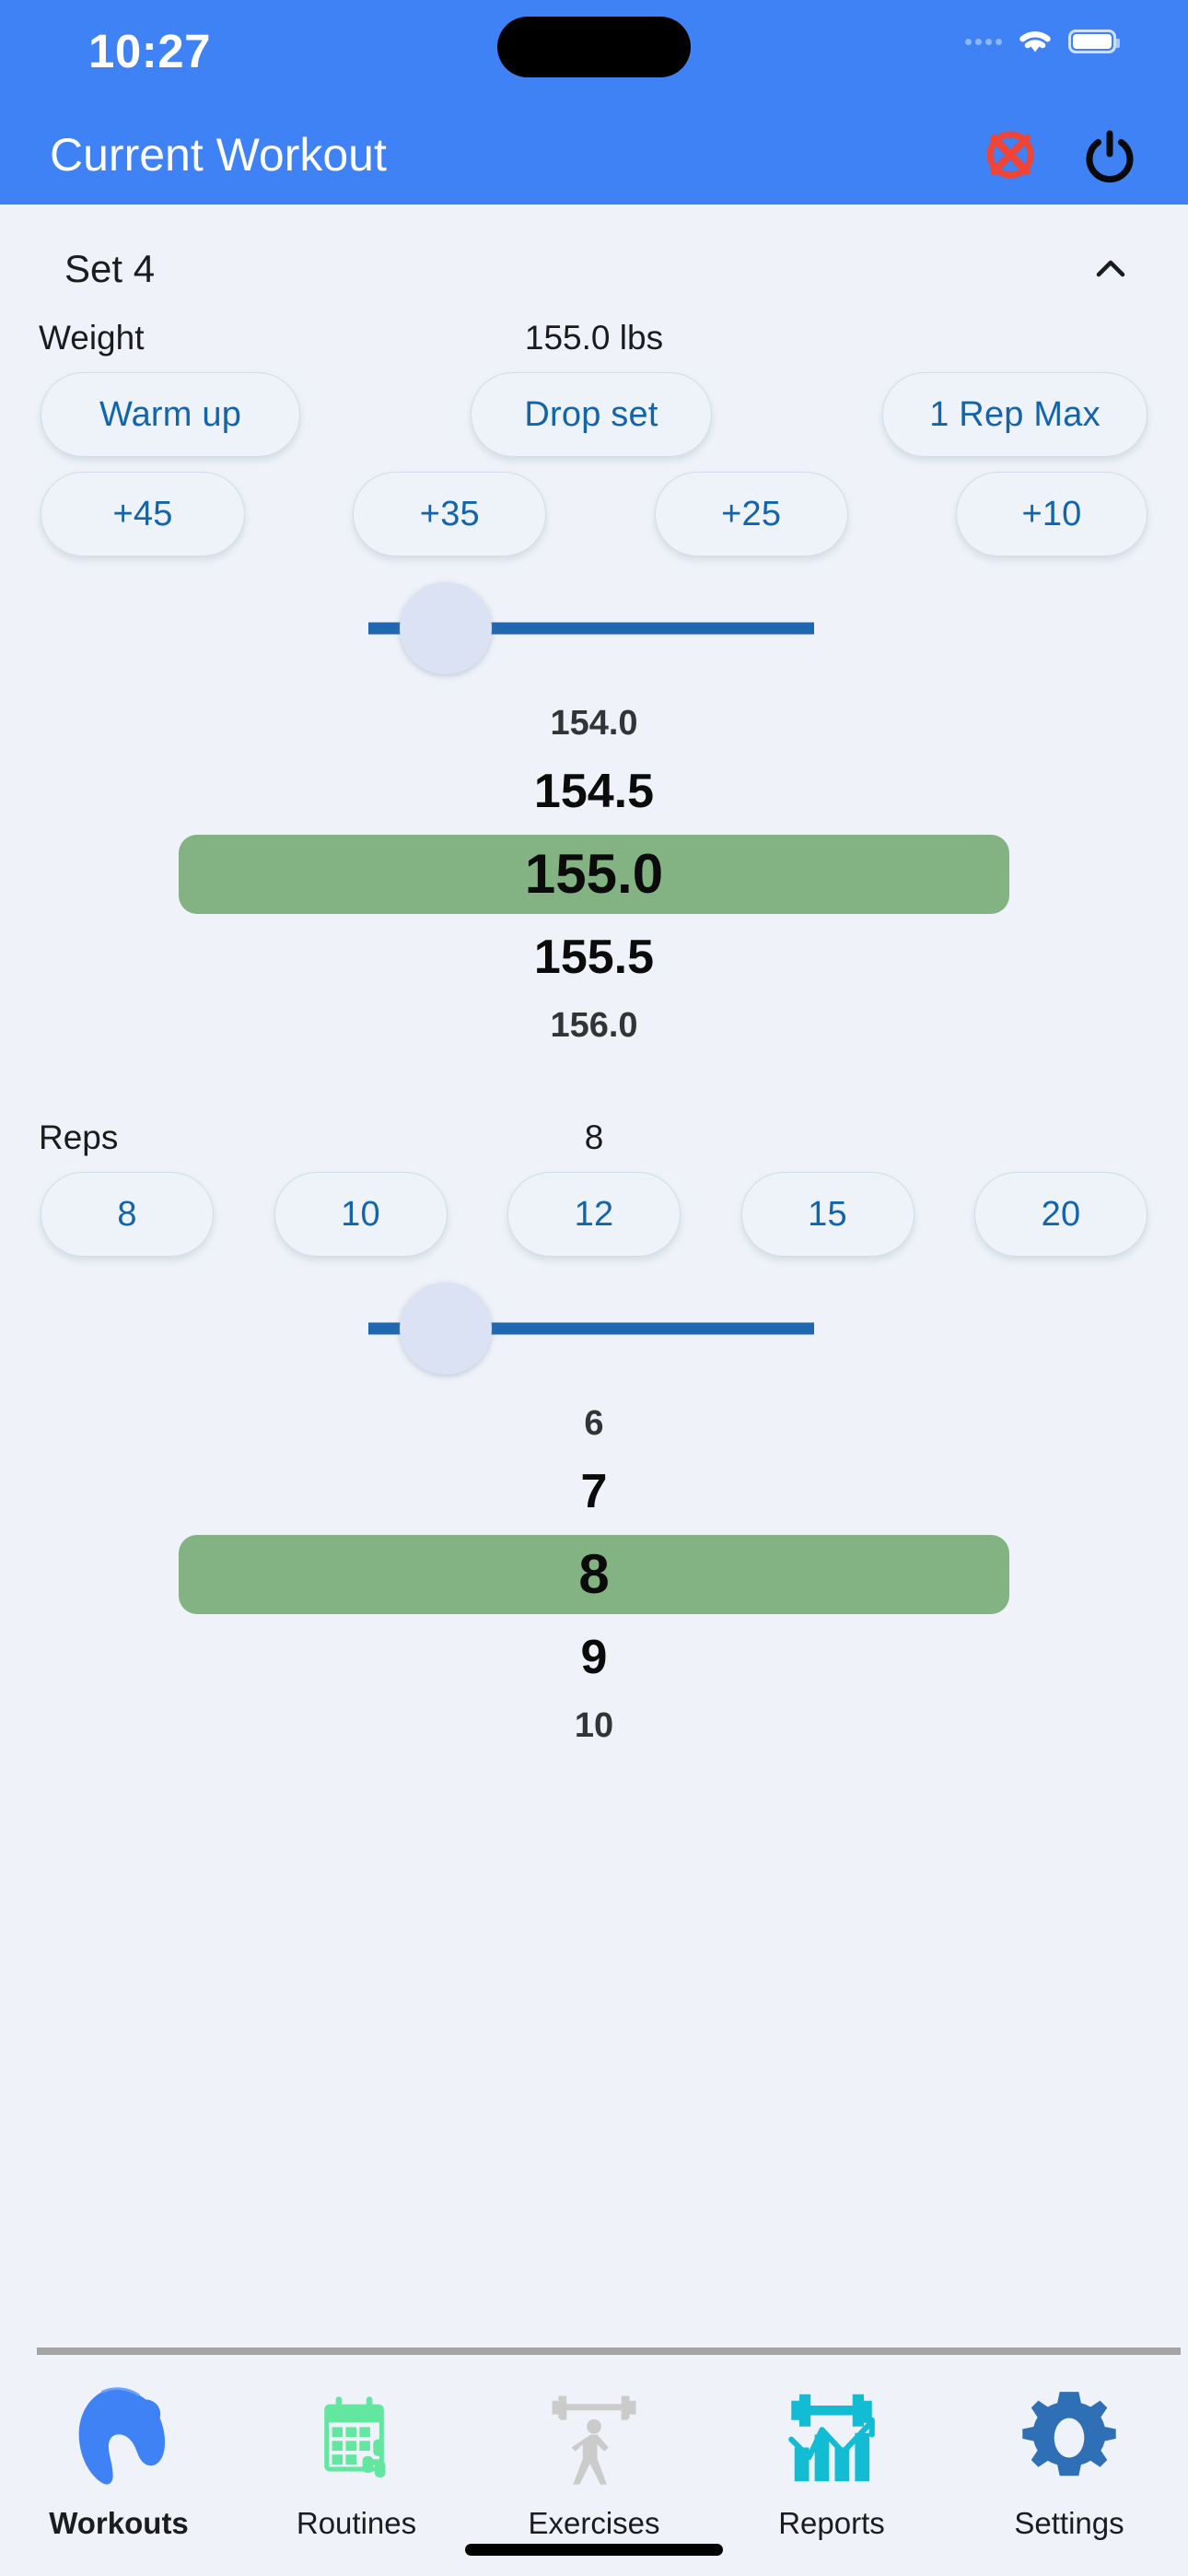 Image resolution: width=1188 pixels, height=2576 pixels. I want to click on reps-option: 9, so click(594, 1657).